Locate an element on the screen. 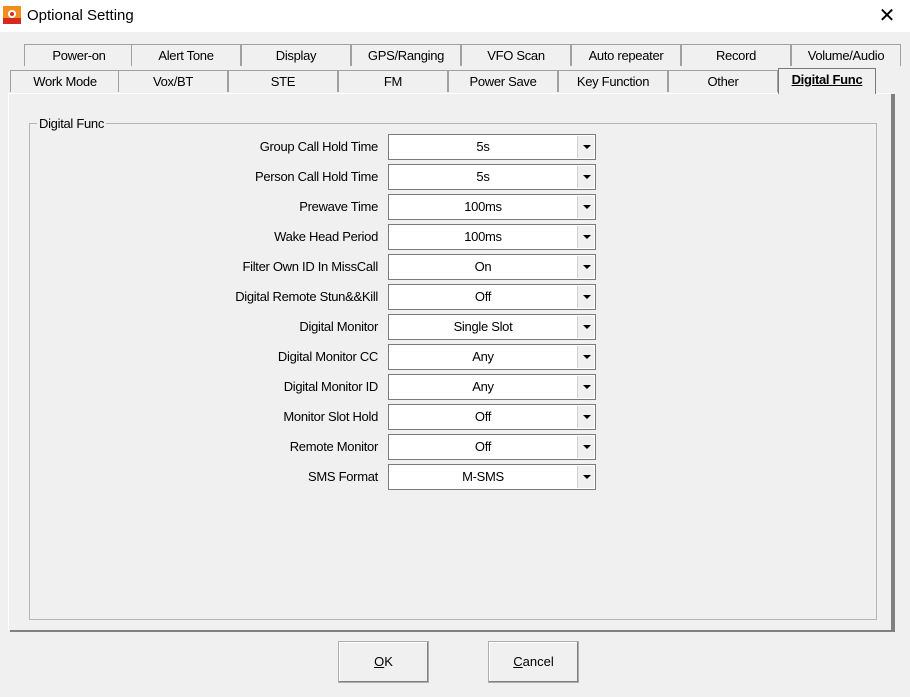  cancel-label-rest: ancel is located at coordinates (538, 661).